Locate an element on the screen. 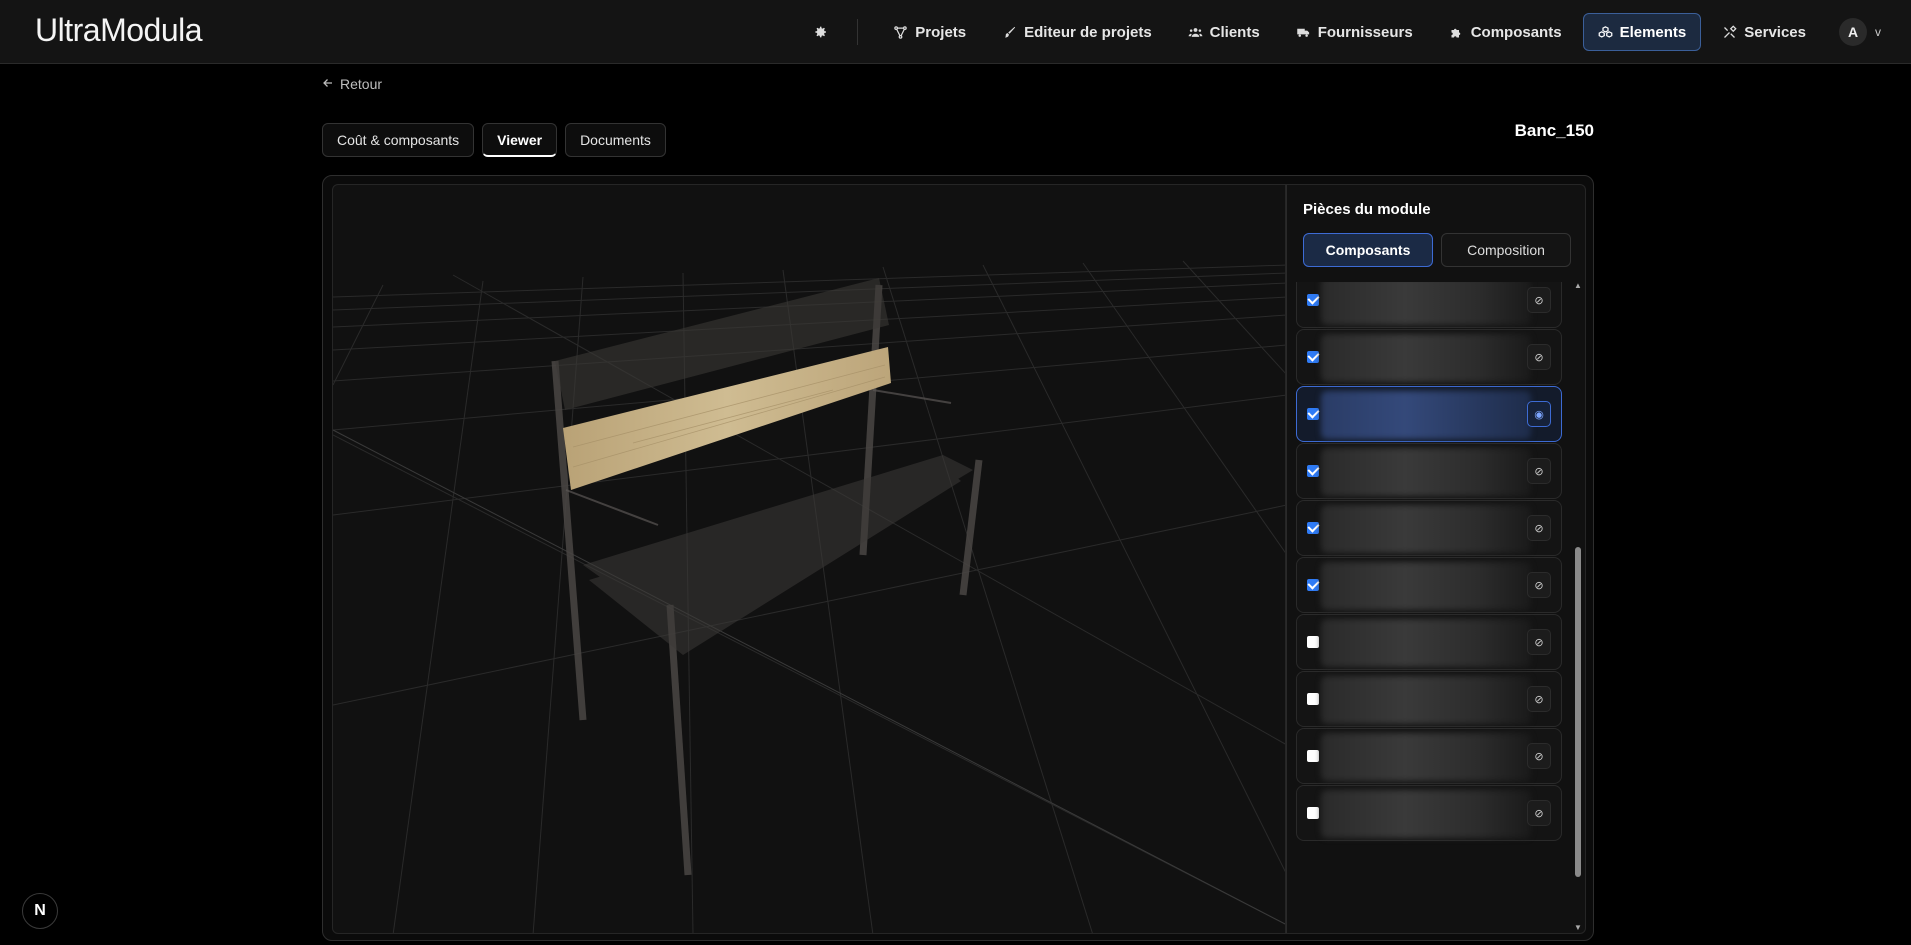 The image size is (1911, 945). scroll-down-icon: ▼ is located at coordinates (1578, 928).